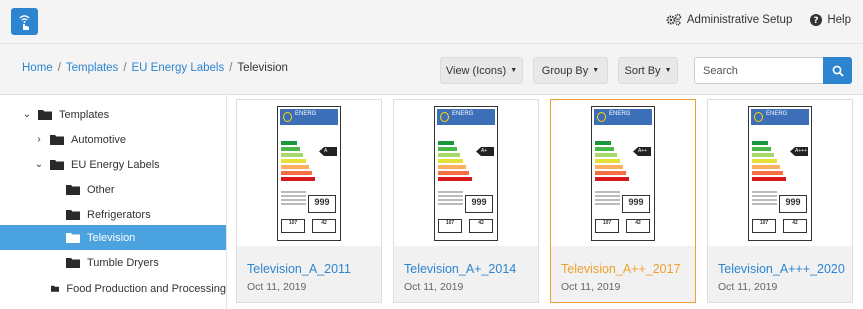  Describe the element at coordinates (178, 68) in the screenshot. I see `breadcrumb-eu-energy-labels: EU Energy Labels` at that location.